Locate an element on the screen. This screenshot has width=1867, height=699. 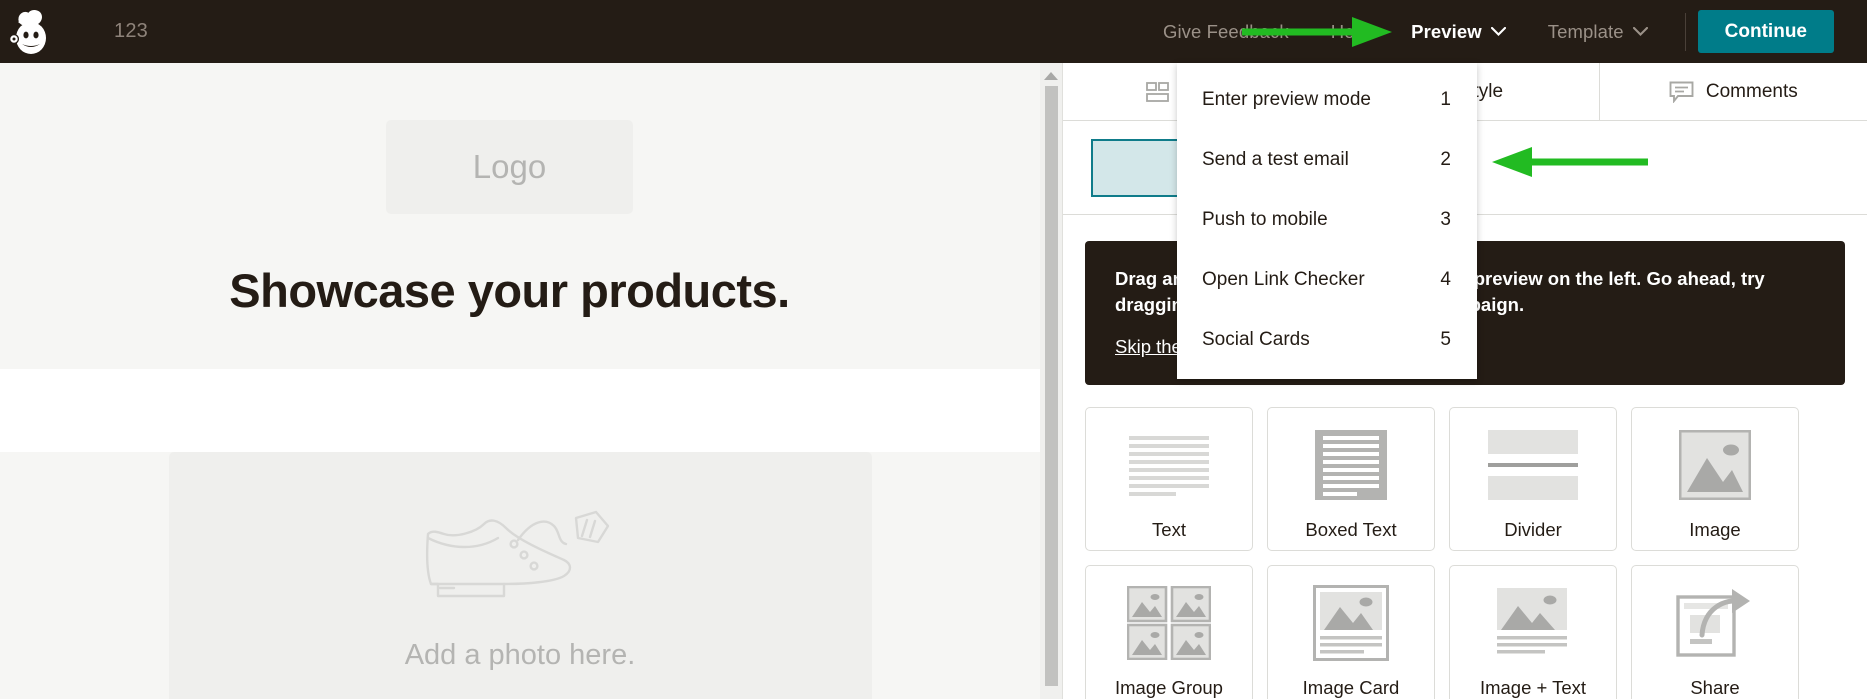
menu-item-push-to-mobile: Push to mobile 3 is located at coordinates (1327, 220).